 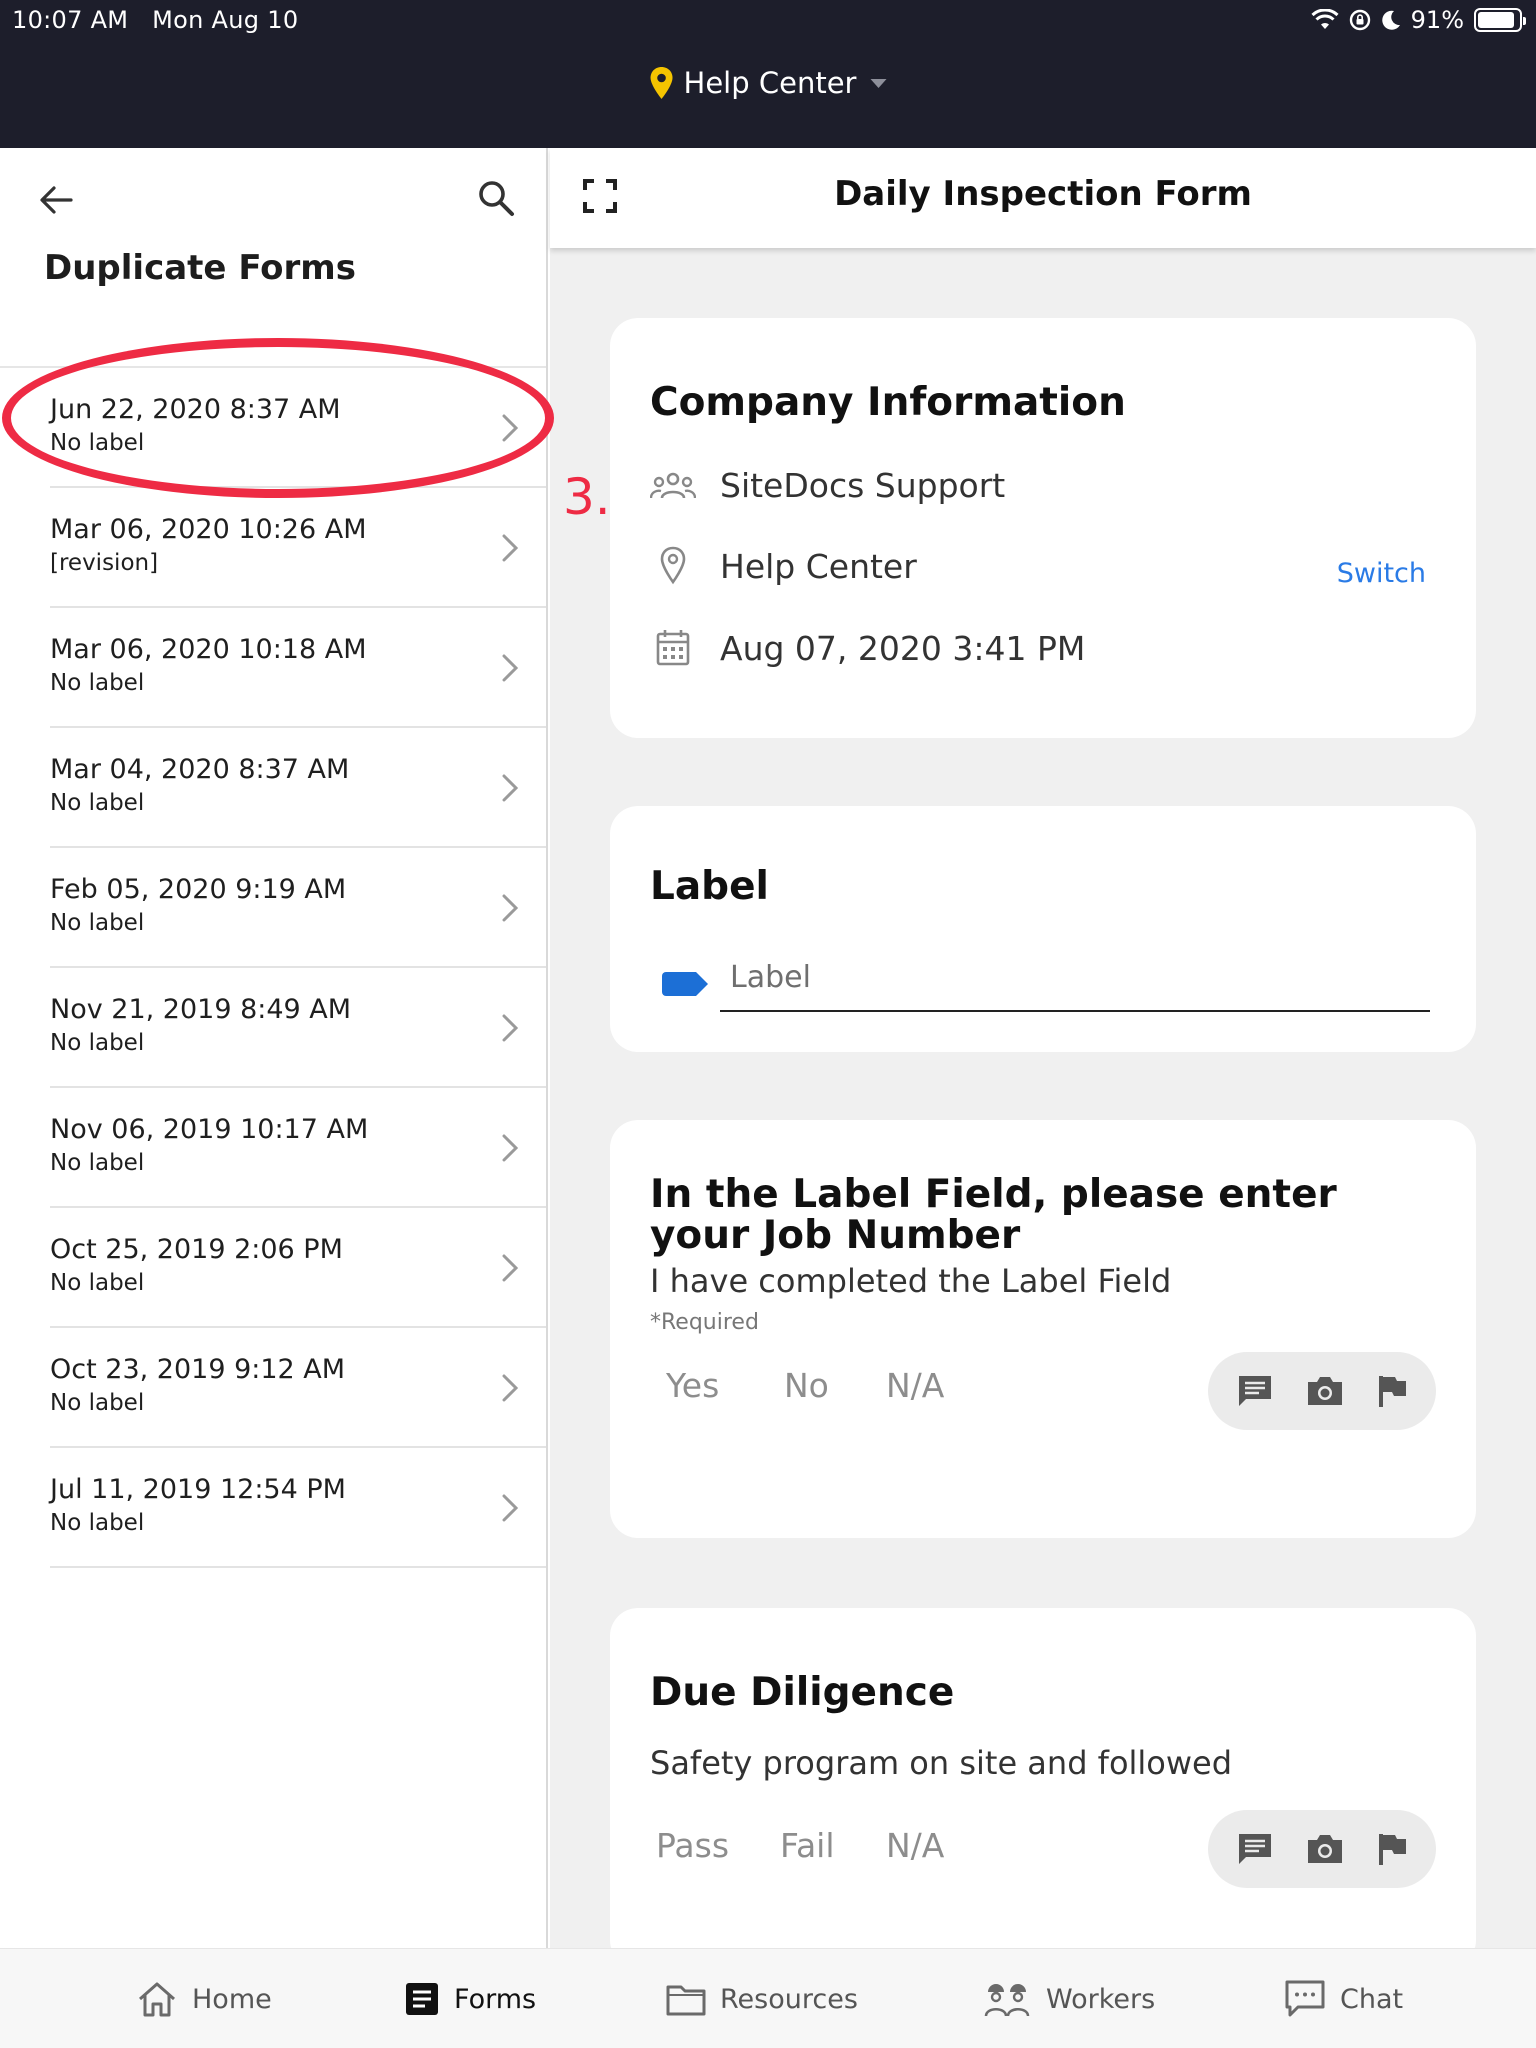 I want to click on nav-chat: Chat, so click(x=1343, y=1998).